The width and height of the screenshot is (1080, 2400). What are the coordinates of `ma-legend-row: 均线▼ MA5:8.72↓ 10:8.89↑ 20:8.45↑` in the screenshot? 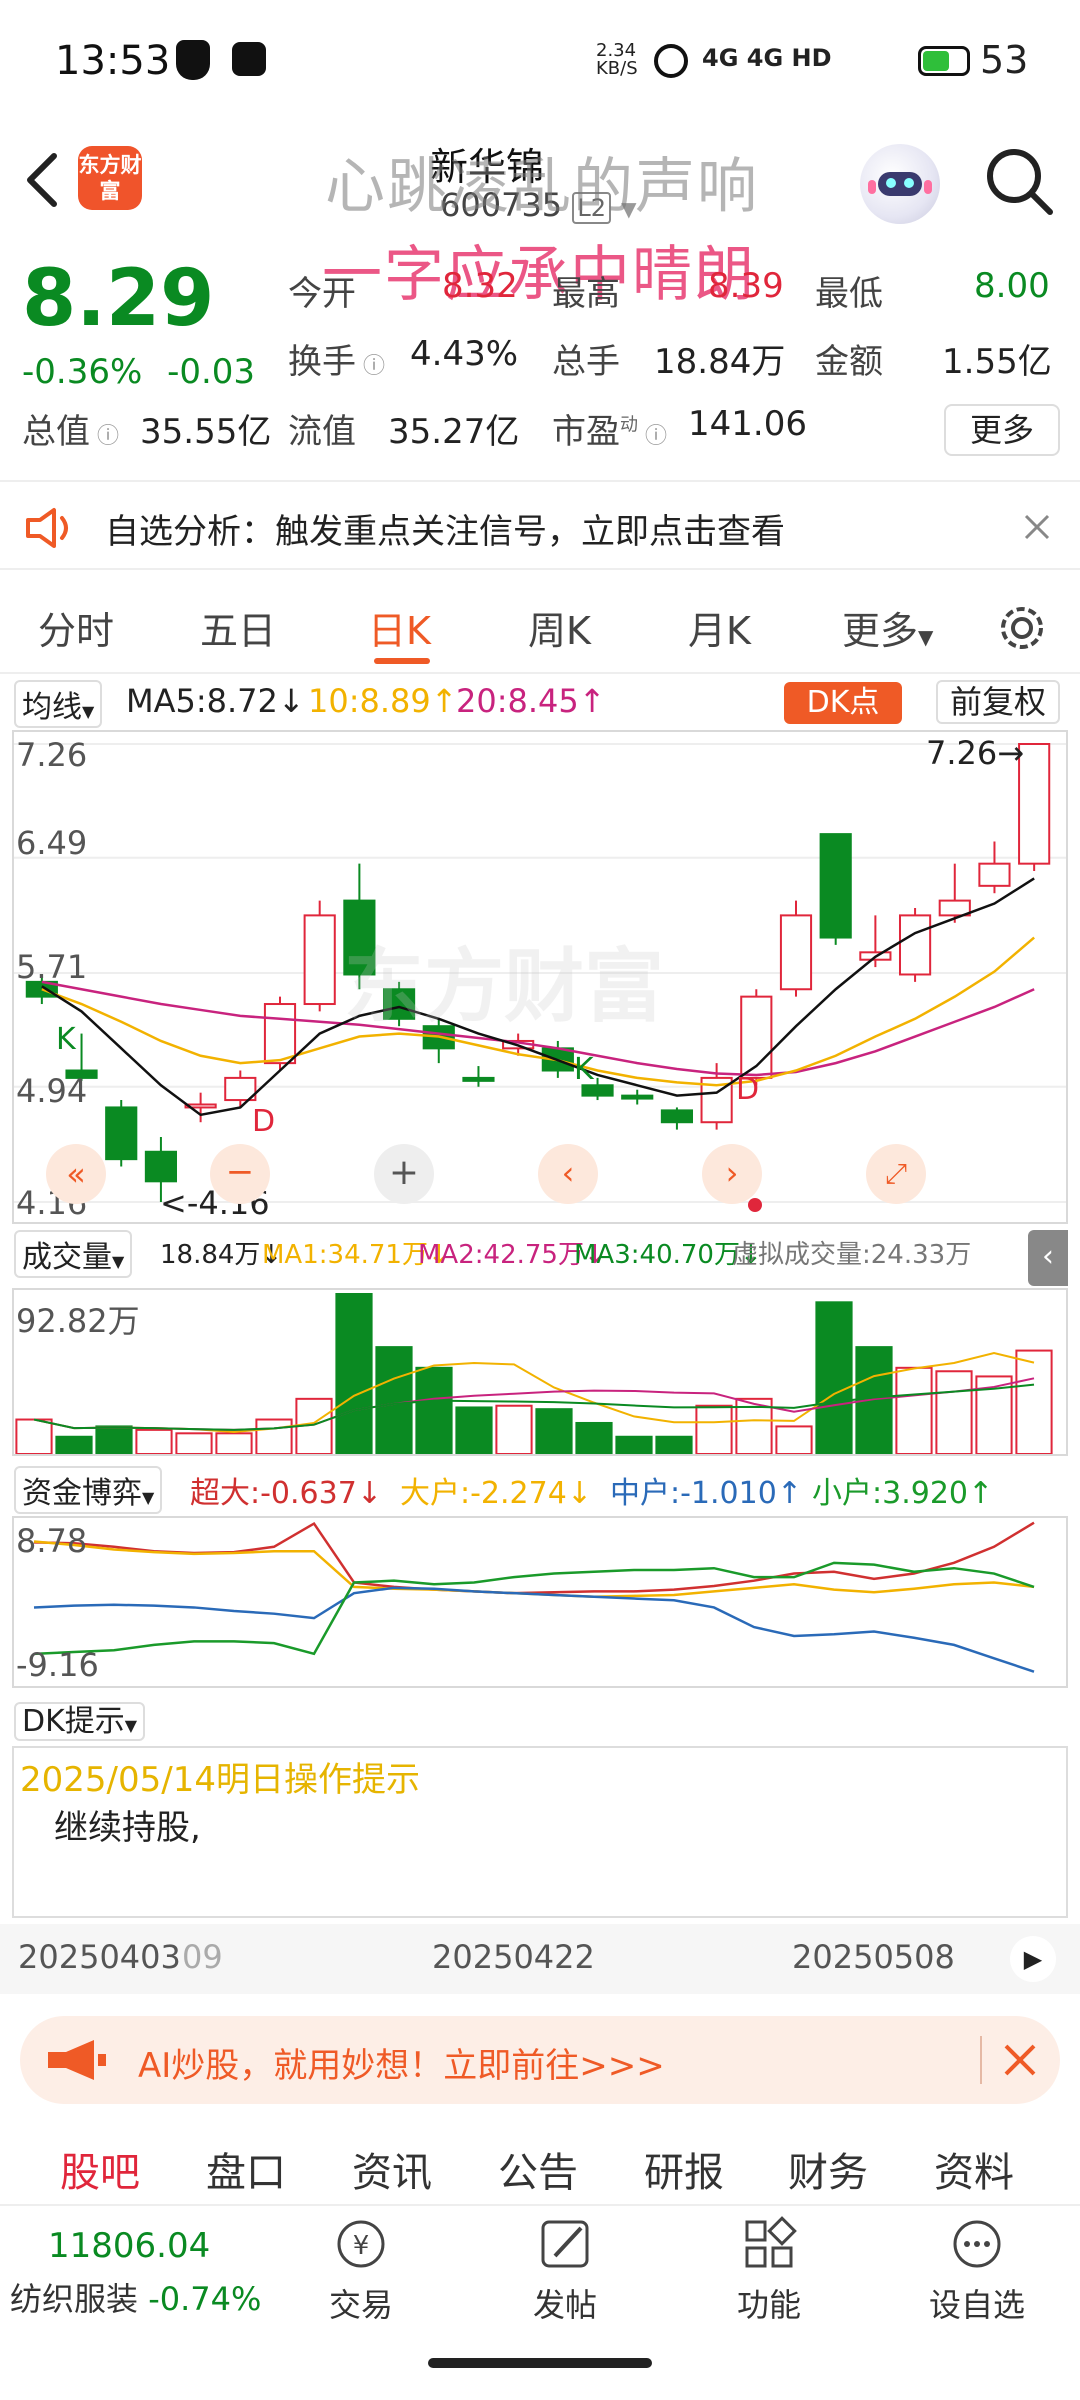 It's located at (540, 704).